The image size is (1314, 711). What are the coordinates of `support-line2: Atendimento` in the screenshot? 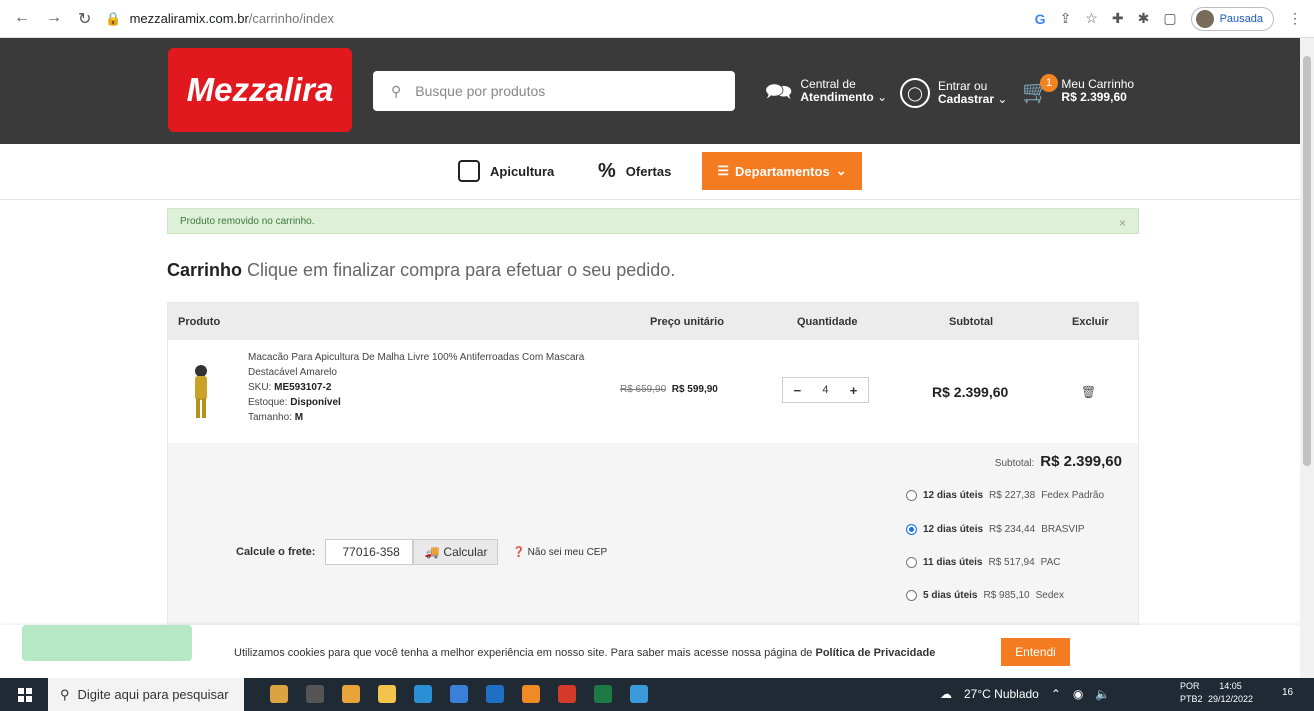 It's located at (837, 97).